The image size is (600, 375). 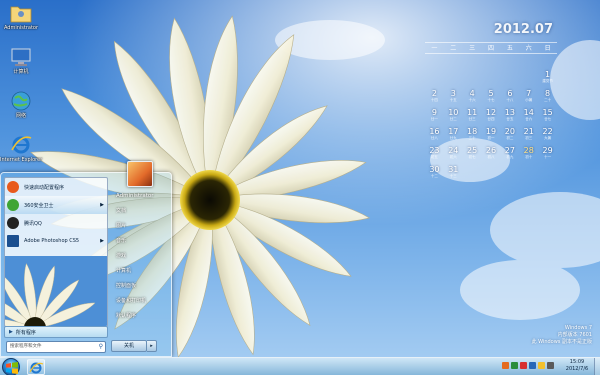 I want to click on calendar-day-number: 7, so click(x=529, y=93).